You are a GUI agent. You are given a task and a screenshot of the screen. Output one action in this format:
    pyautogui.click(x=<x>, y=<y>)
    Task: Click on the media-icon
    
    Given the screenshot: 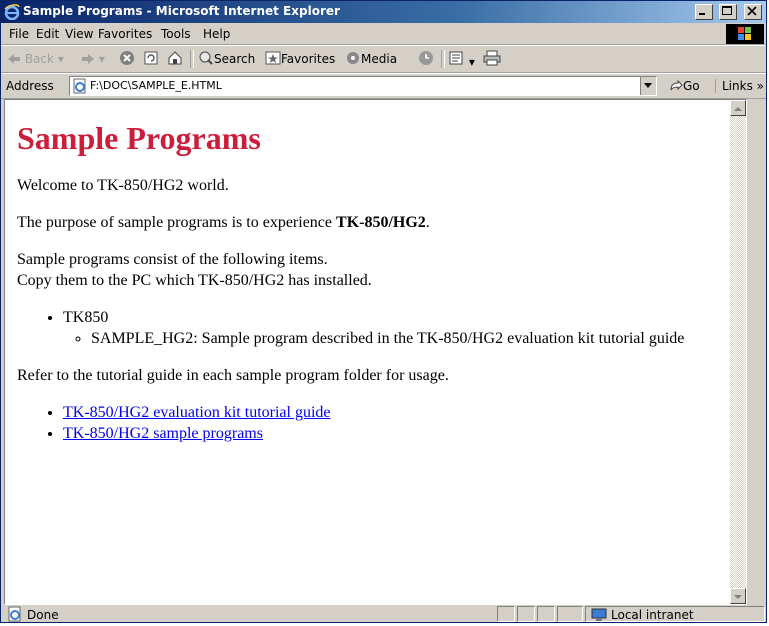 What is the action you would take?
    pyautogui.click(x=353, y=58)
    